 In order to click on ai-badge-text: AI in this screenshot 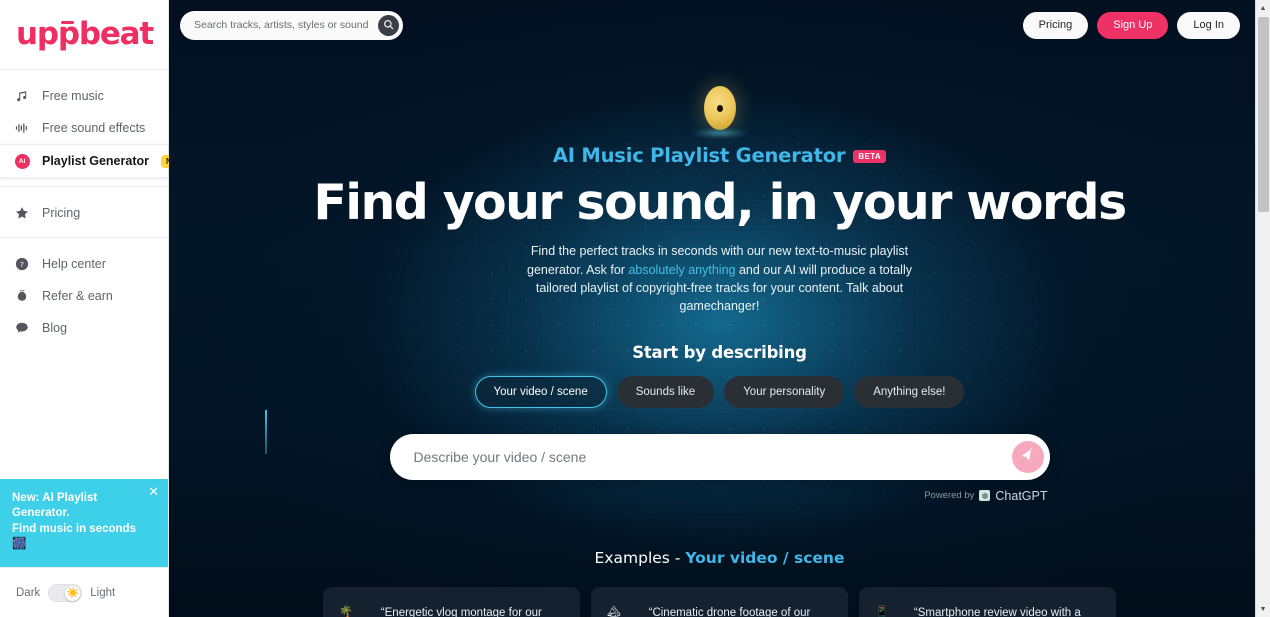, I will do `click(22, 161)`.